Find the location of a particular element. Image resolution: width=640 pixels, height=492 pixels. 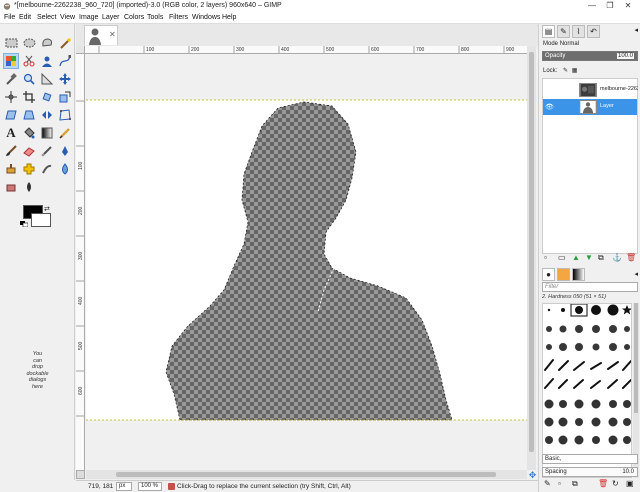

menu-help: Help is located at coordinates (229, 18).